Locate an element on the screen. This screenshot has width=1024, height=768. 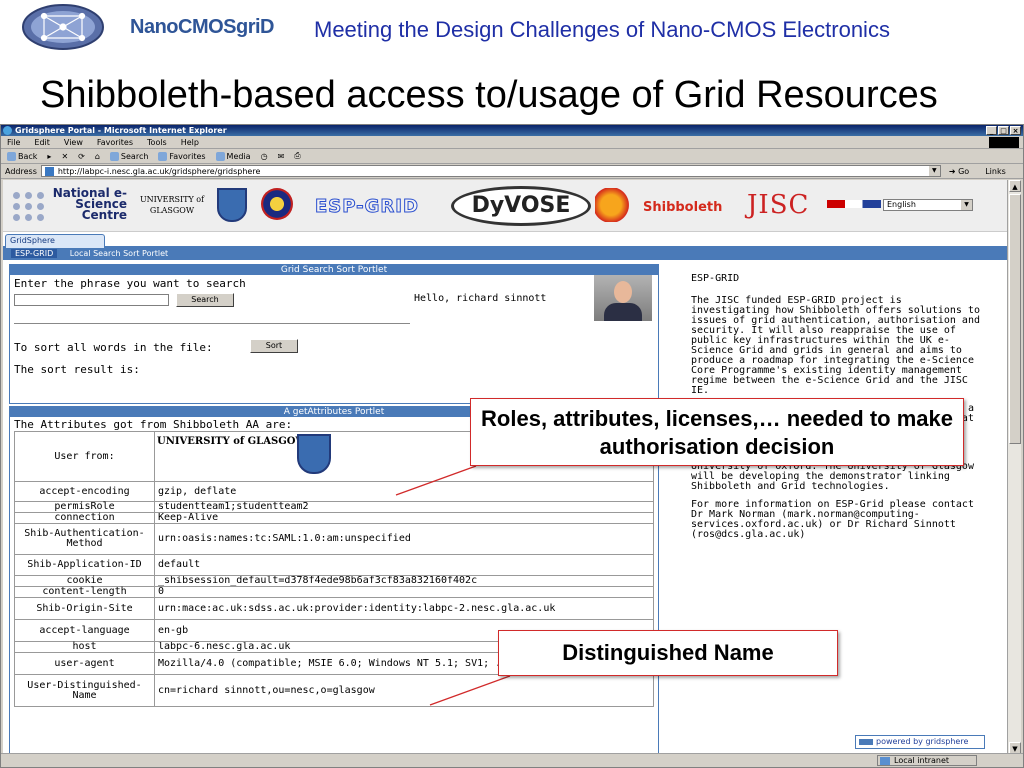
search-input is located at coordinates (91, 300).